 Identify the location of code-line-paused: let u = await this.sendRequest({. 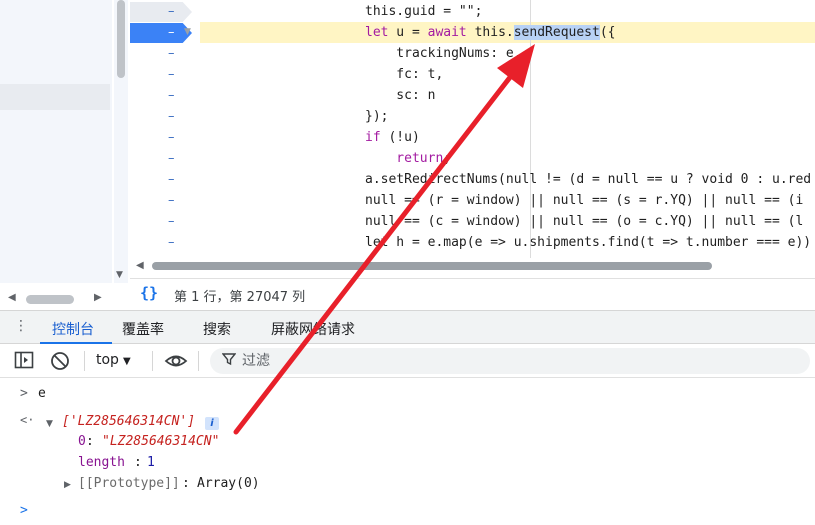
(490, 32).